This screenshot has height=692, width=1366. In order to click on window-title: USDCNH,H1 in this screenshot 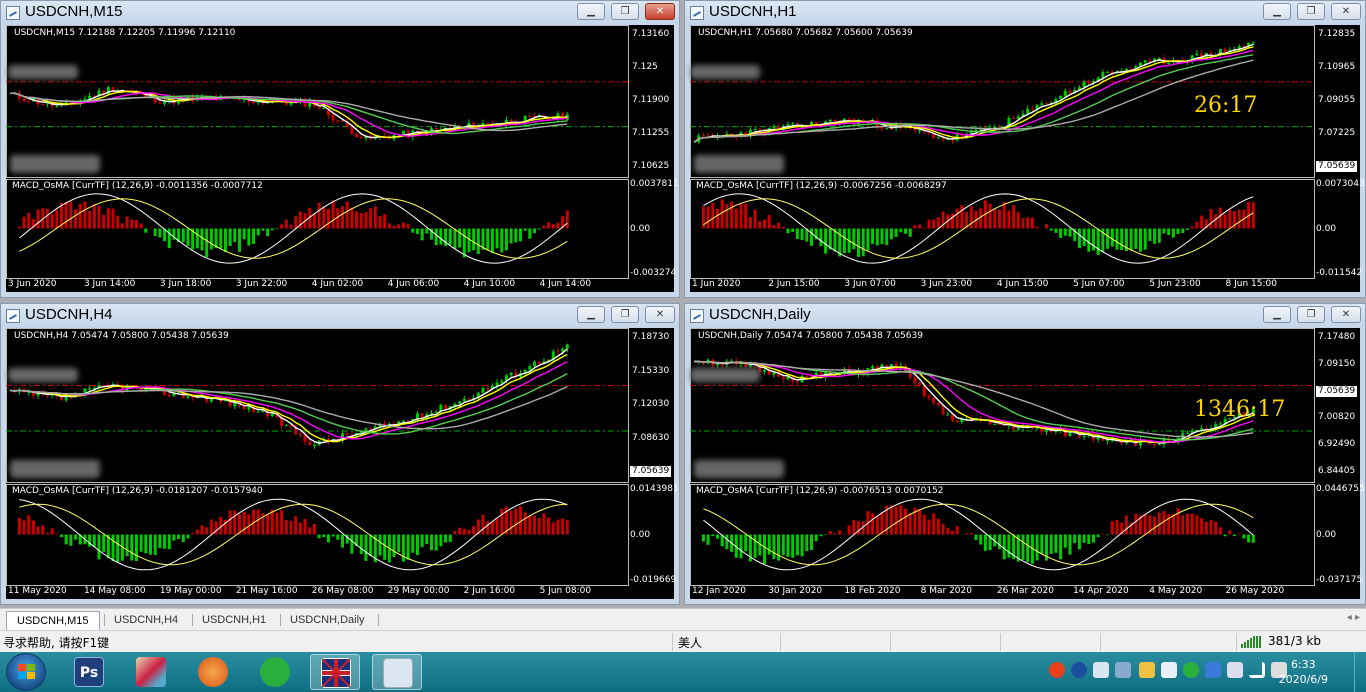, I will do `click(753, 11)`.